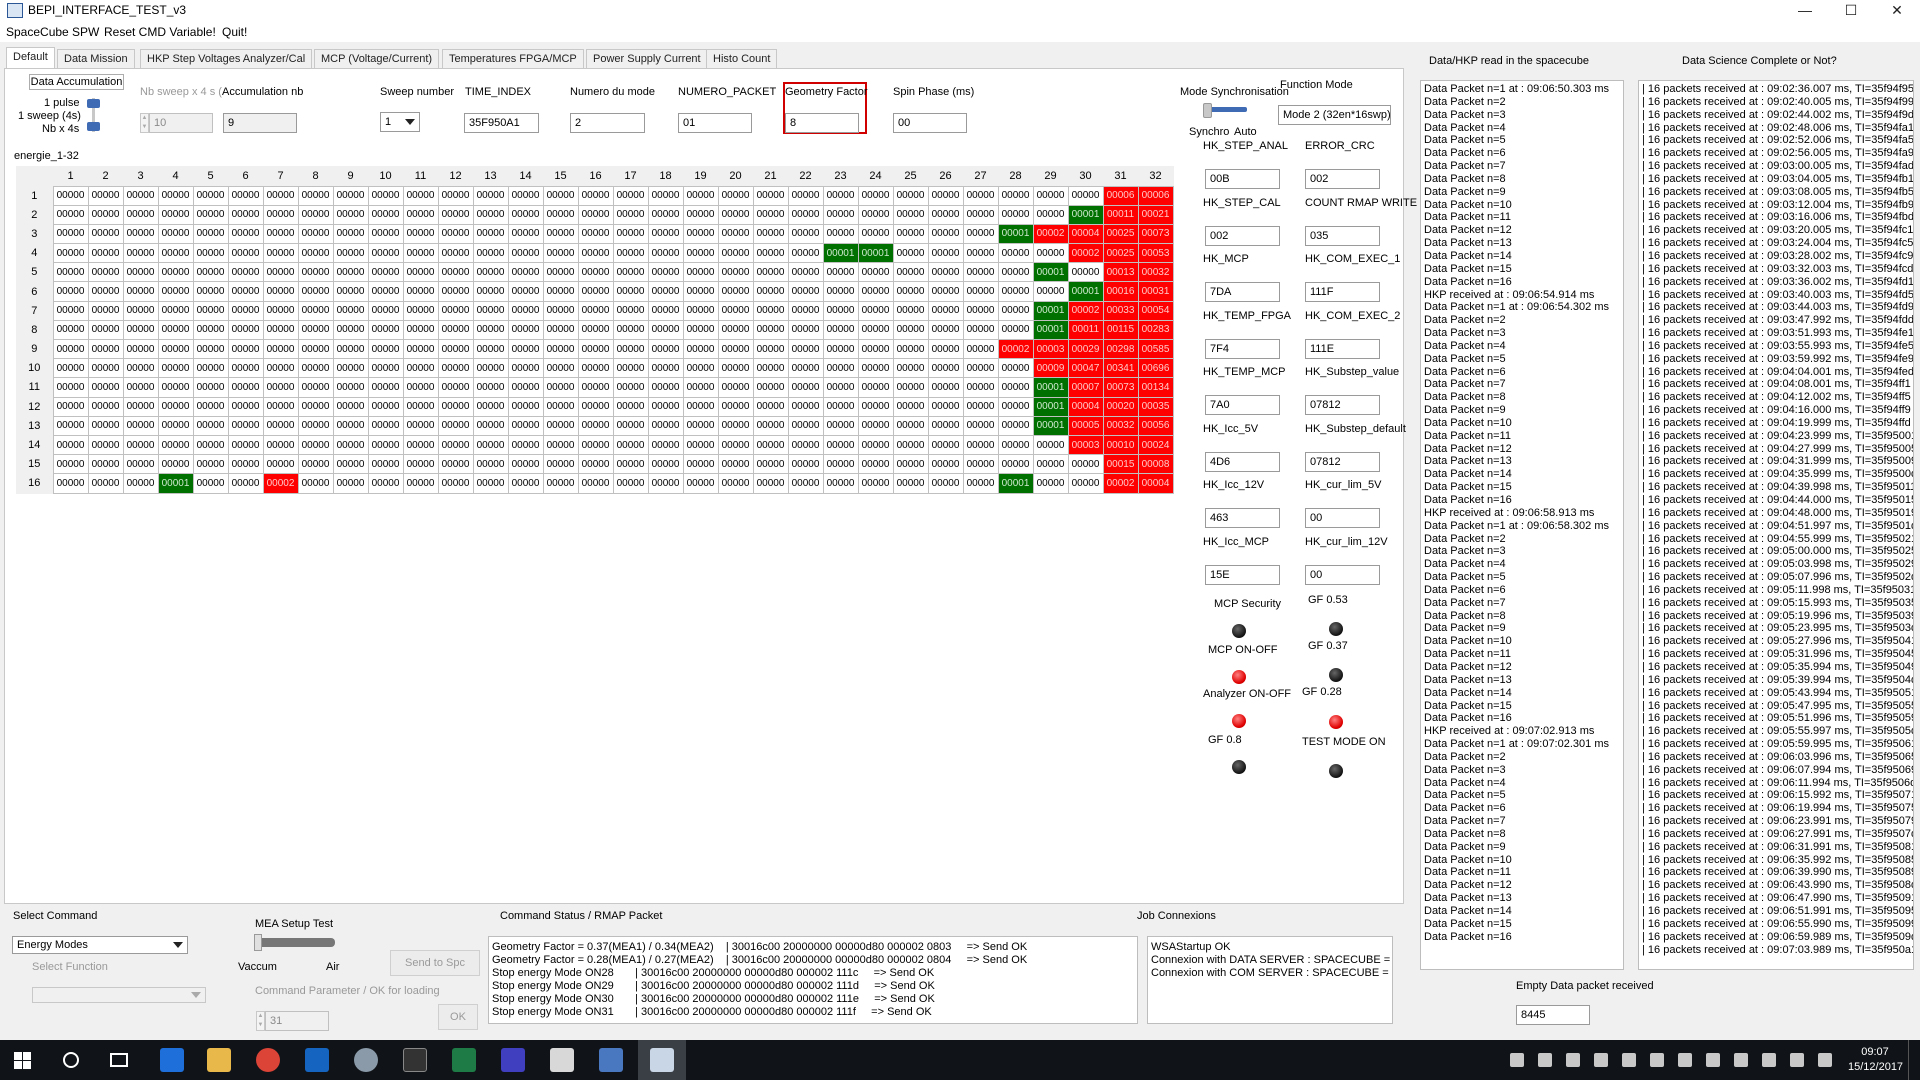 This screenshot has height=1080, width=1920. I want to click on grid-cell: 00010, so click(1120, 445).